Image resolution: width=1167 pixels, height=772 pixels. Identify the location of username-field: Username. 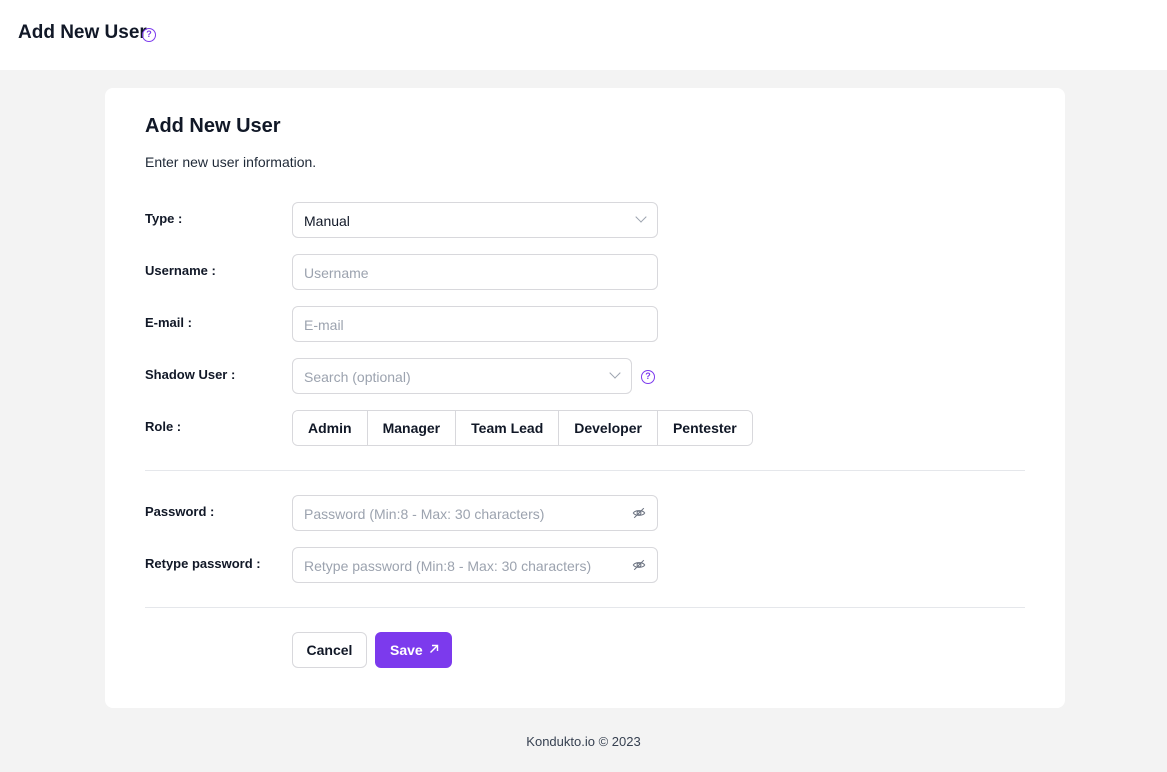
(475, 272).